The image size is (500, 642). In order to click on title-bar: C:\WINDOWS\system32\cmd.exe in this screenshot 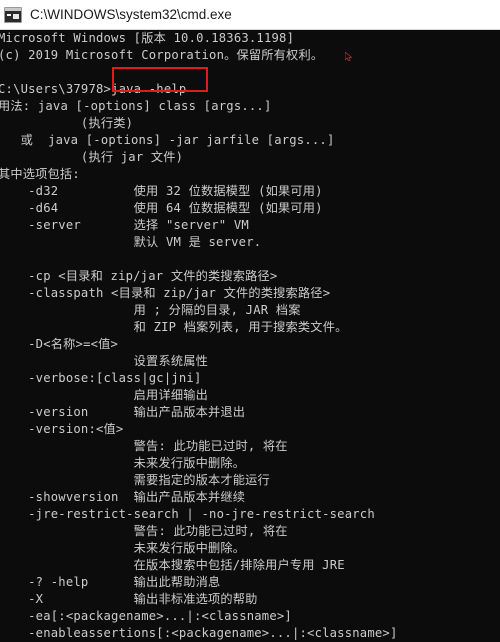, I will do `click(250, 15)`.